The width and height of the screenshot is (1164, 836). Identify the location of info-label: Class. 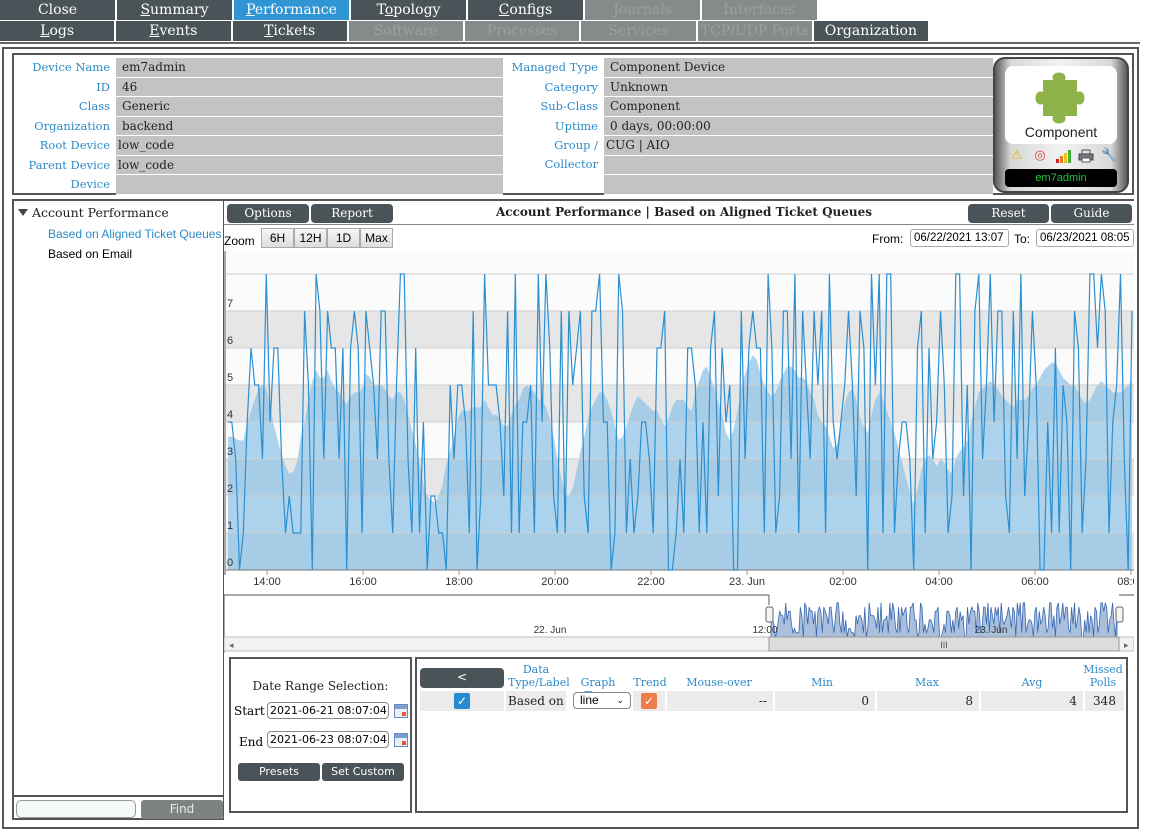
(94, 106).